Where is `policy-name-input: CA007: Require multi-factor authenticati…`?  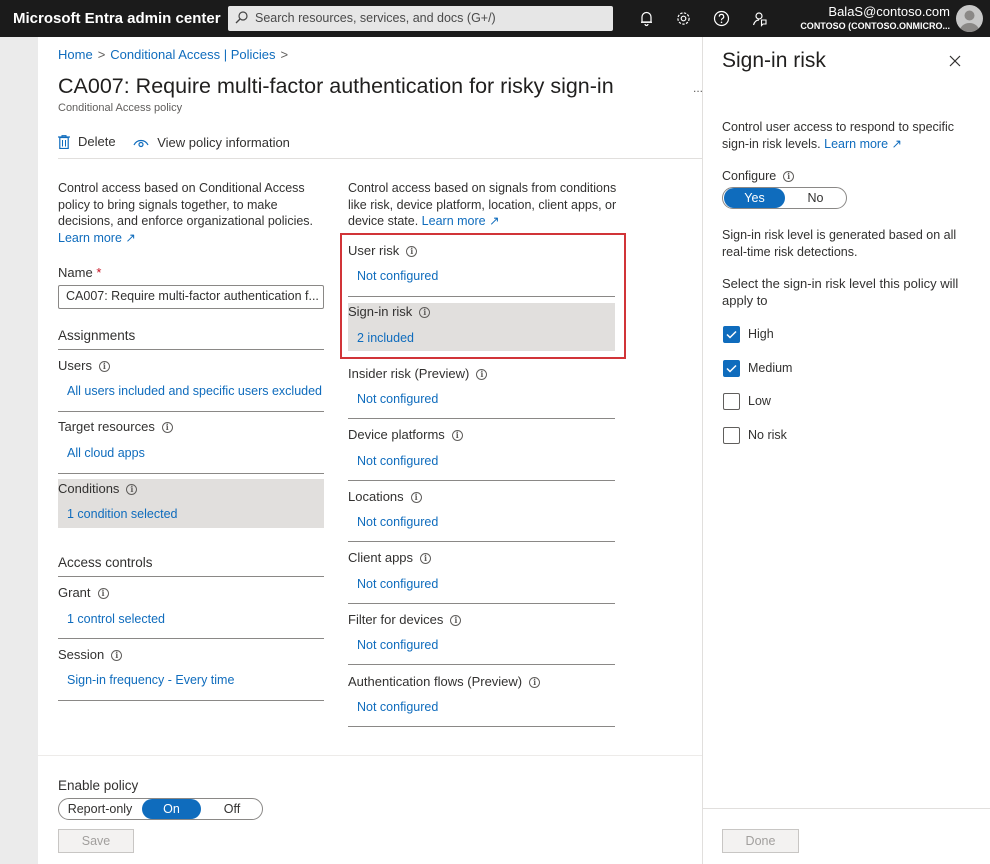 policy-name-input: CA007: Require multi-factor authenticati… is located at coordinates (191, 297).